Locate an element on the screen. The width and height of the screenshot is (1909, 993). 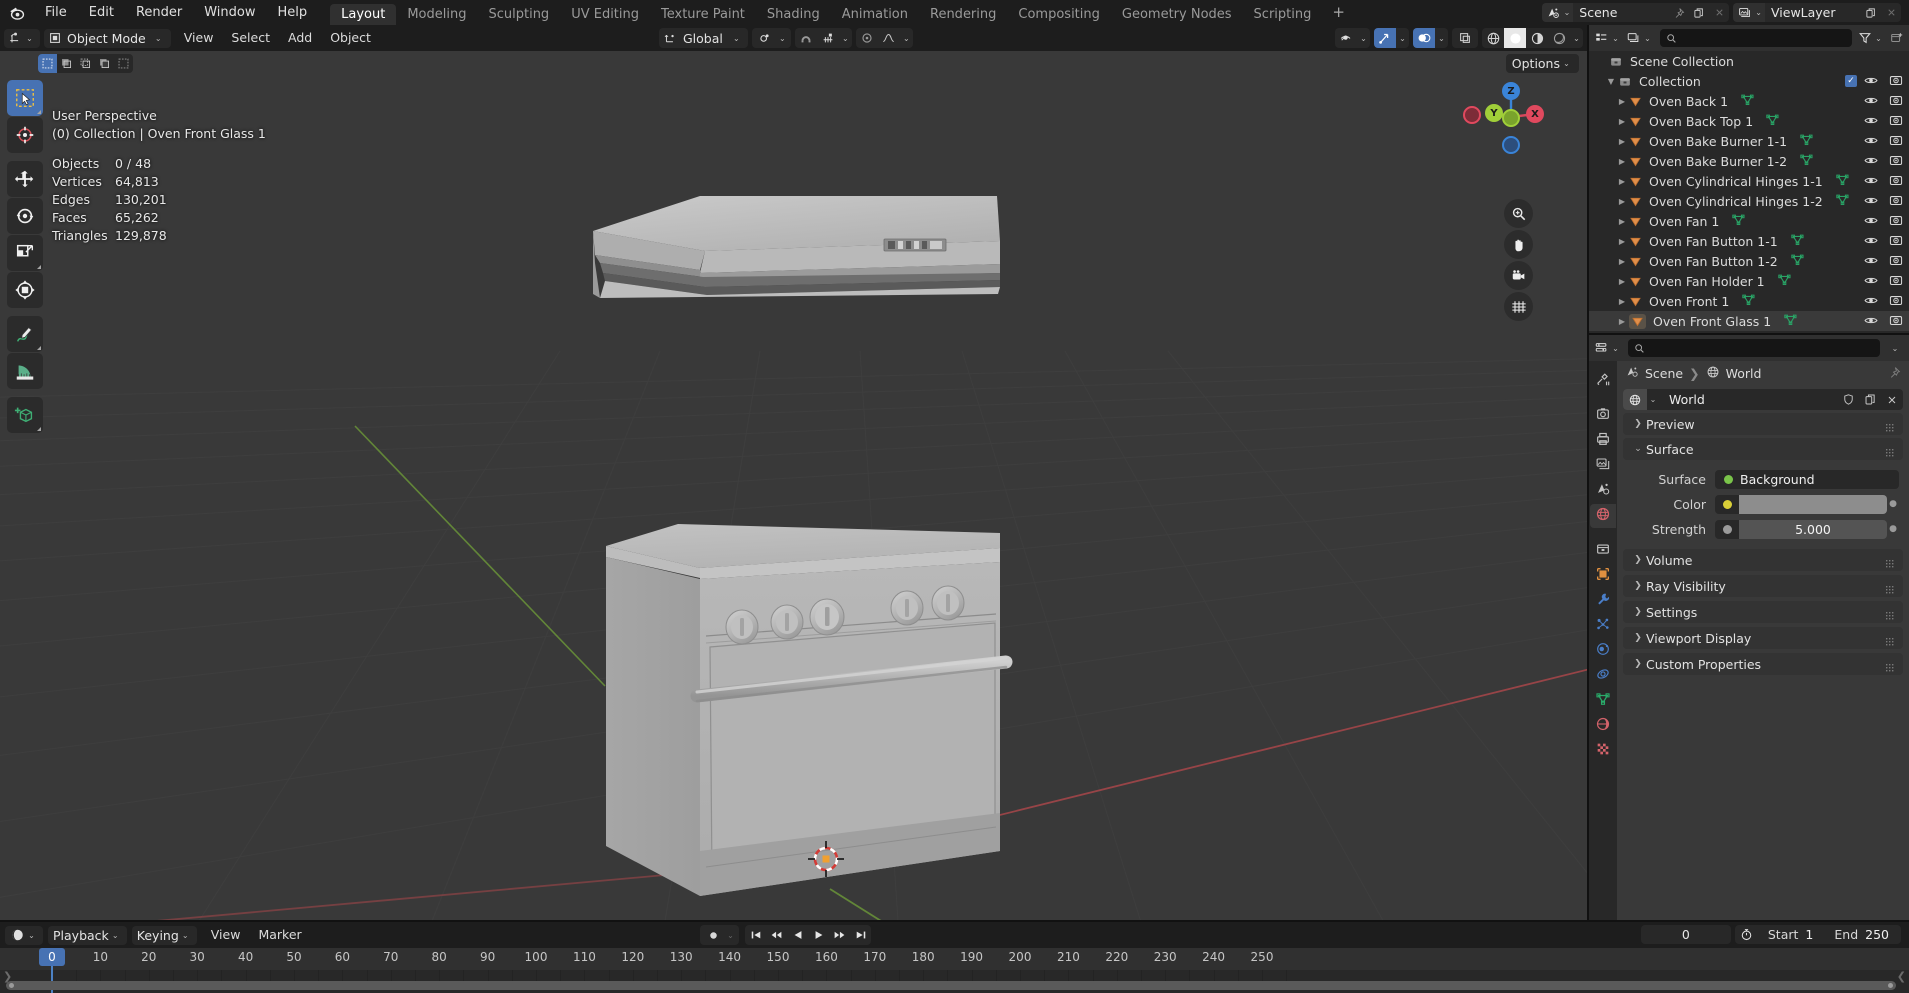
timeline-left-expand-arrow-icon: ❯ is located at coordinates (7, 976).